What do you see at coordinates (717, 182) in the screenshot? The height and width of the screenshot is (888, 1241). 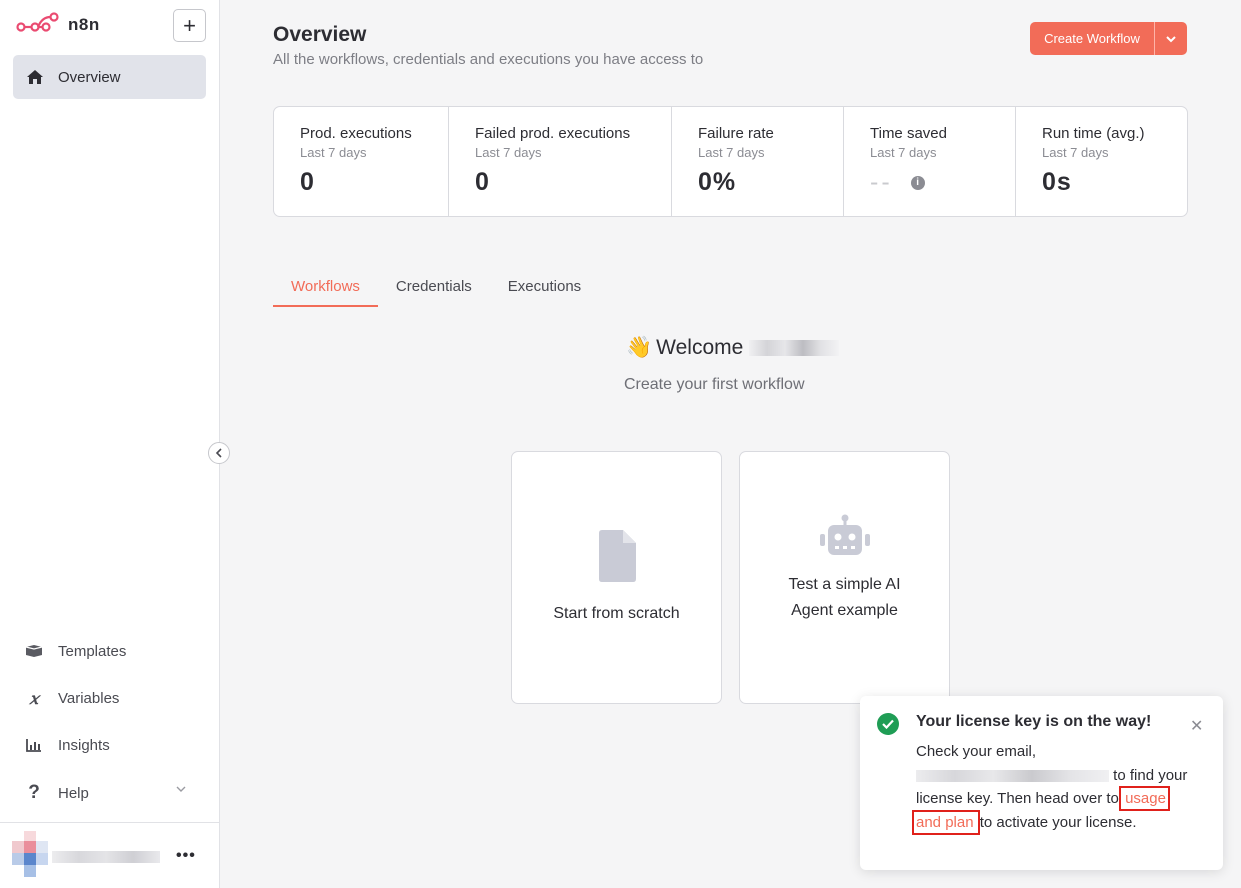 I see `stat-value: 0%` at bounding box center [717, 182].